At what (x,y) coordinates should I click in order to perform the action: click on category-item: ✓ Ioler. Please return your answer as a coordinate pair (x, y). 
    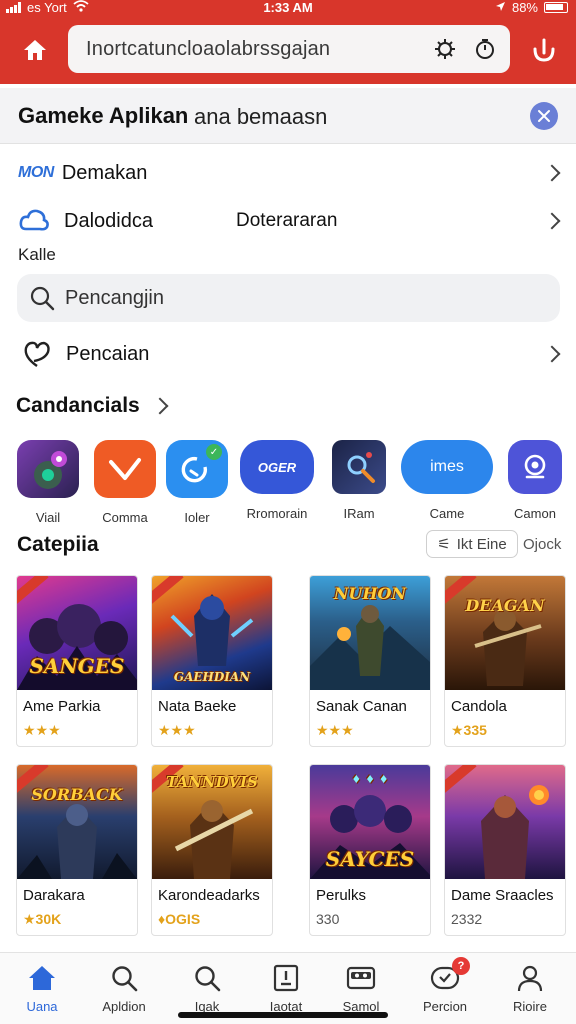
    Looking at the image, I should click on (197, 486).